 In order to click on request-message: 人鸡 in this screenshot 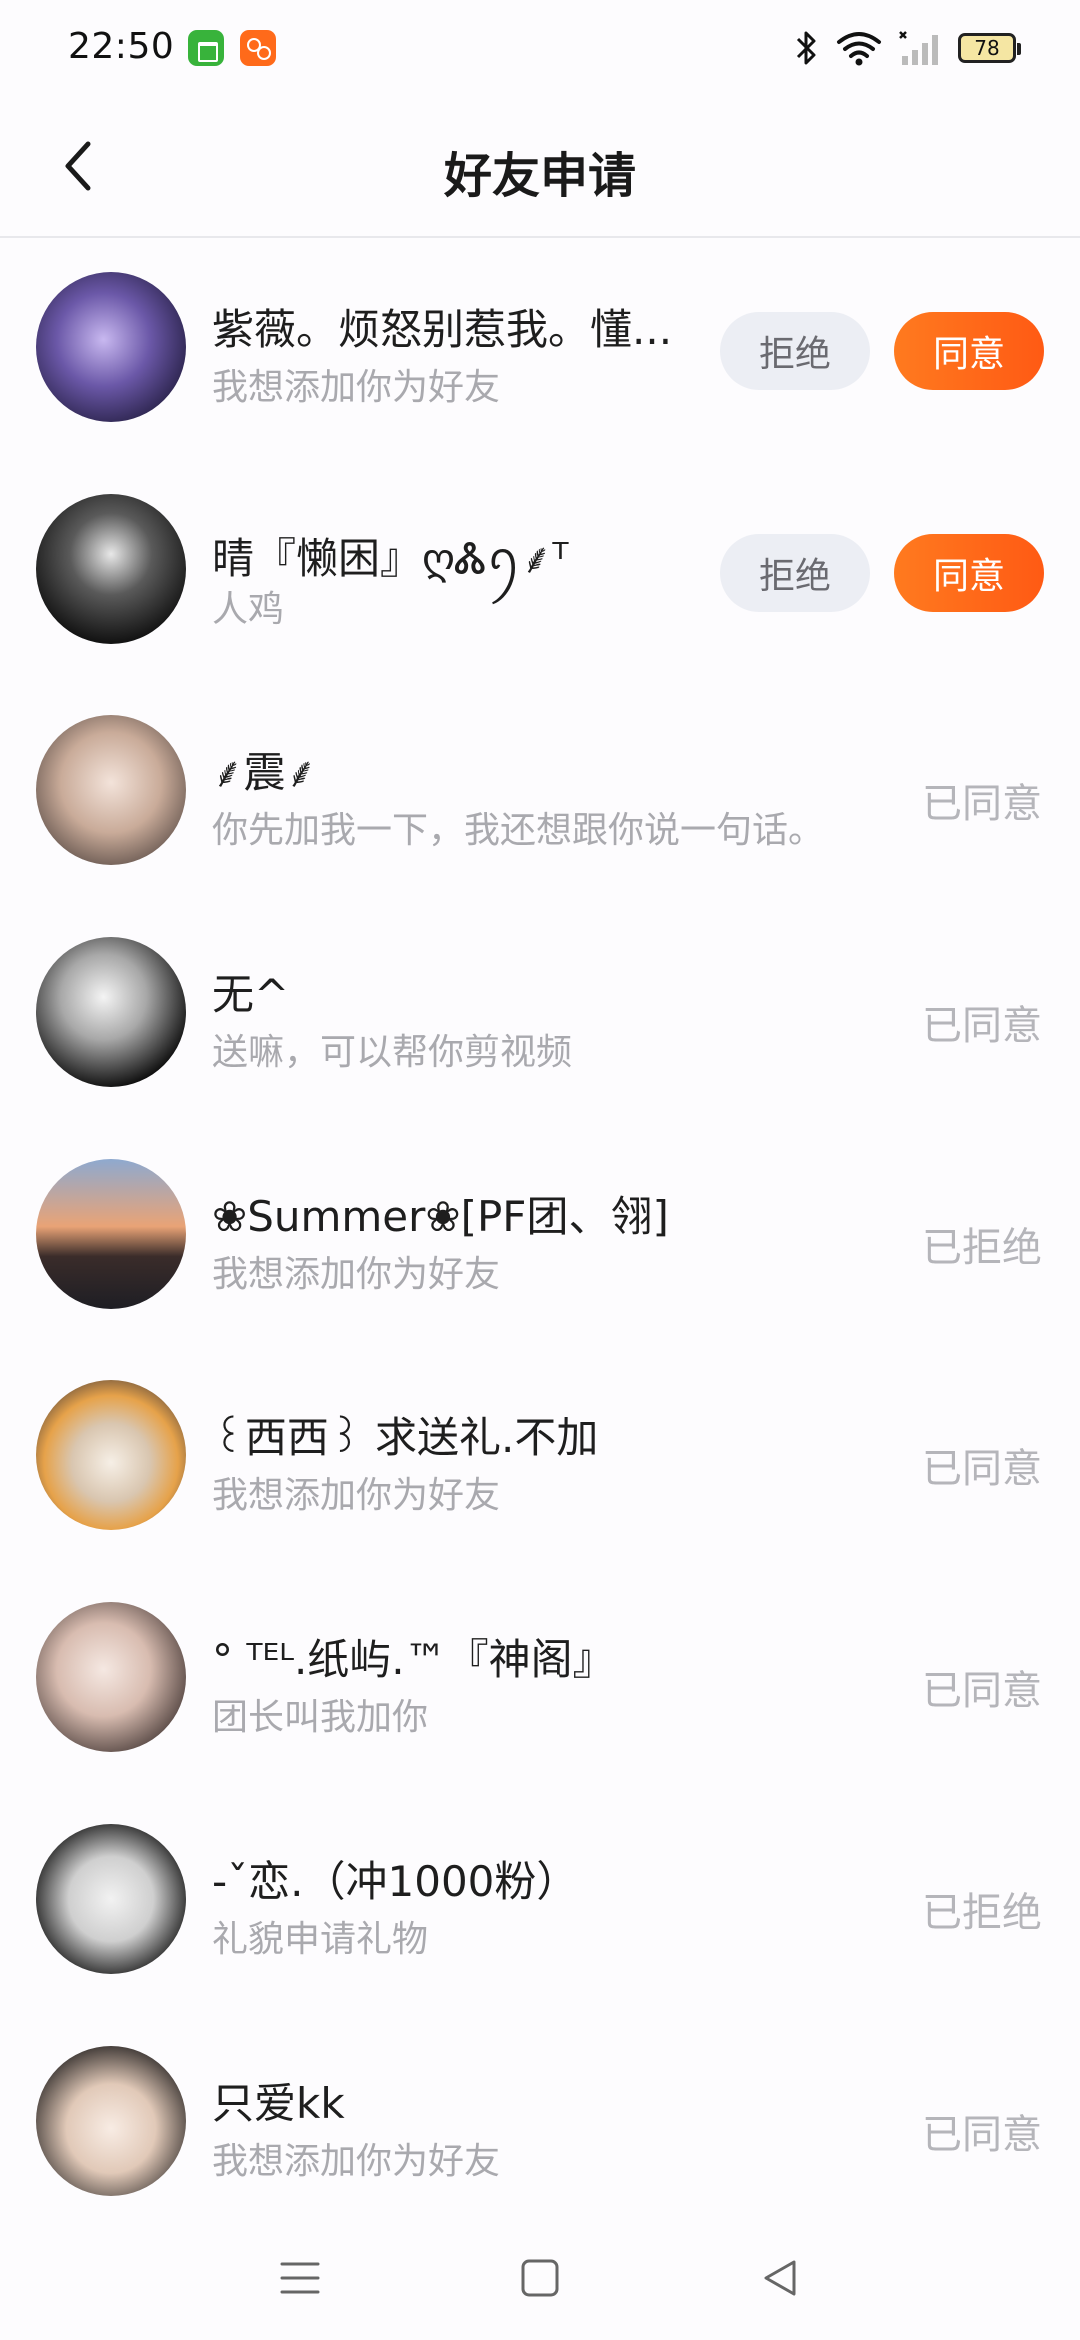, I will do `click(248, 609)`.